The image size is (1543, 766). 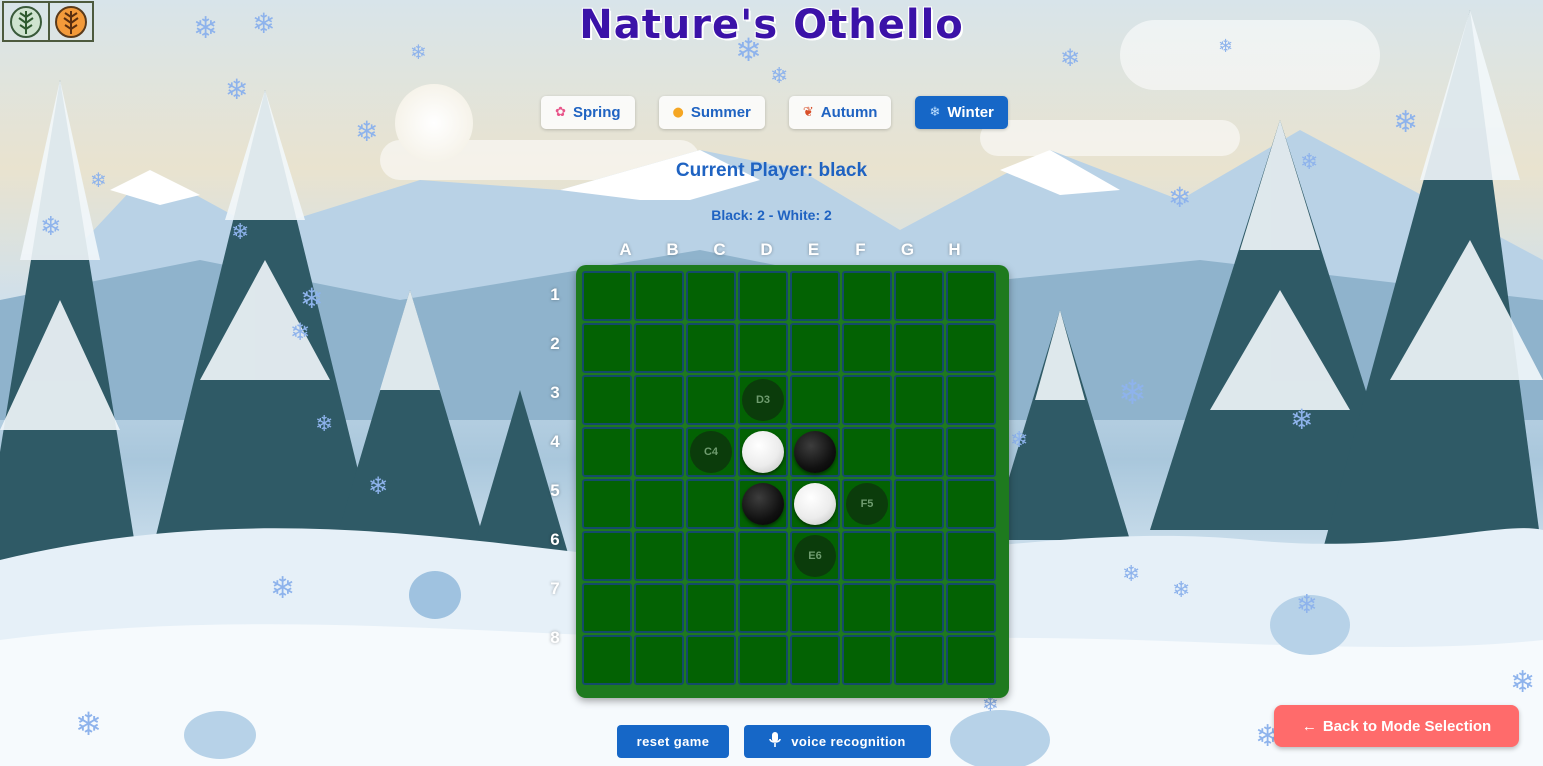 I want to click on board-cell-b7, so click(x=659, y=608).